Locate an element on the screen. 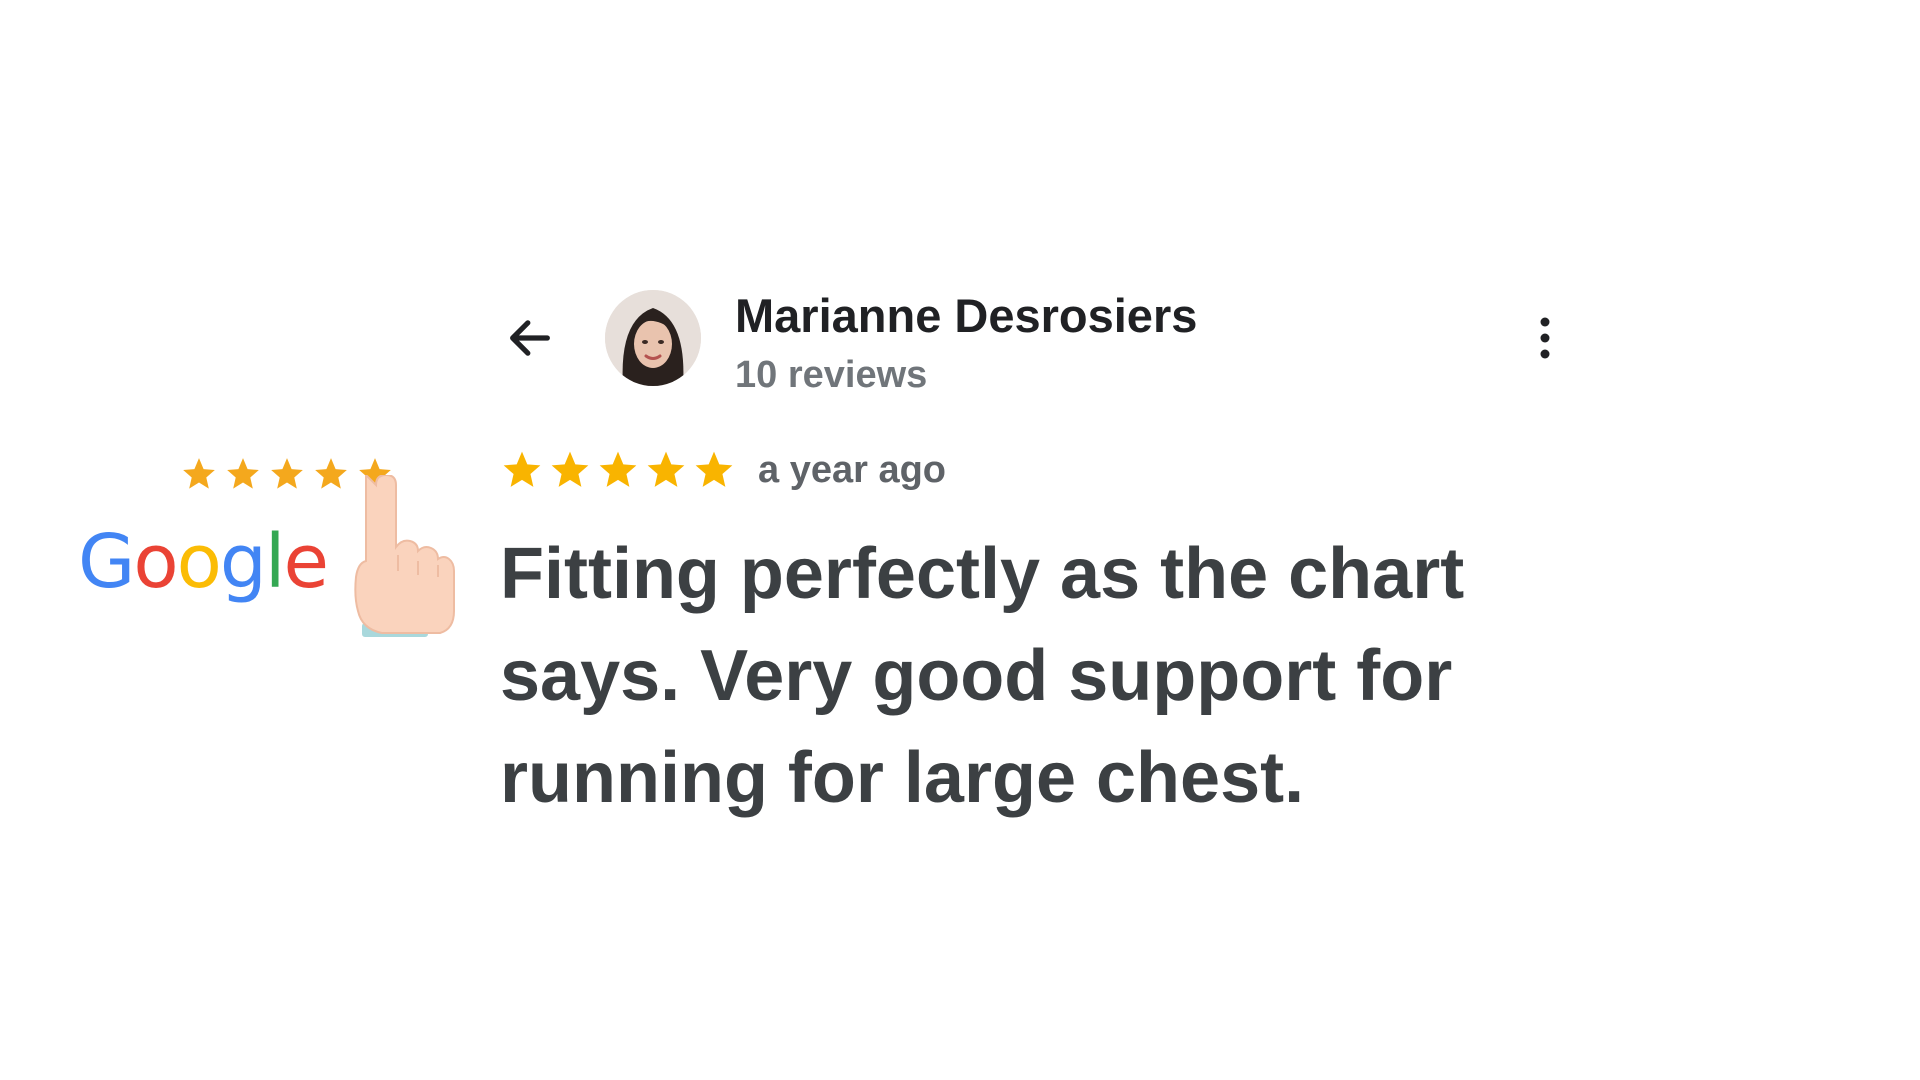 This screenshot has height=1080, width=1920. google-review-badge: Google is located at coordinates (270, 550).